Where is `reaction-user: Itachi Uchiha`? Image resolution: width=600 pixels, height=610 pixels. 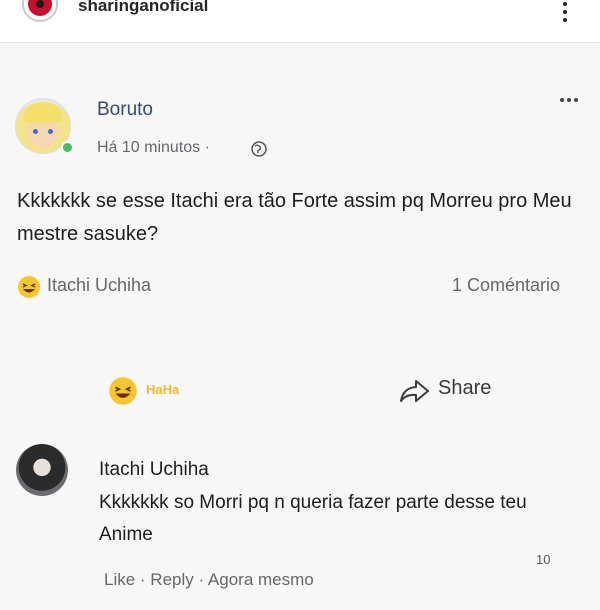
reaction-user: Itachi Uchiha is located at coordinates (99, 285).